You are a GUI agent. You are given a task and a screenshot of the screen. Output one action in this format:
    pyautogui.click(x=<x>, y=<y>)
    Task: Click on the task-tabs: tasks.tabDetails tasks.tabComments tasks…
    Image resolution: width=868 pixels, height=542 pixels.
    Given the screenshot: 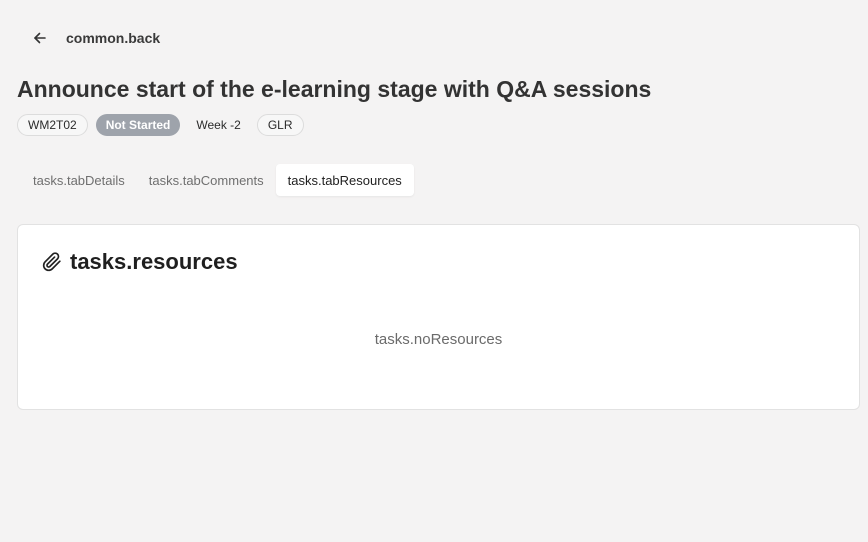 What is the action you would take?
    pyautogui.click(x=217, y=180)
    